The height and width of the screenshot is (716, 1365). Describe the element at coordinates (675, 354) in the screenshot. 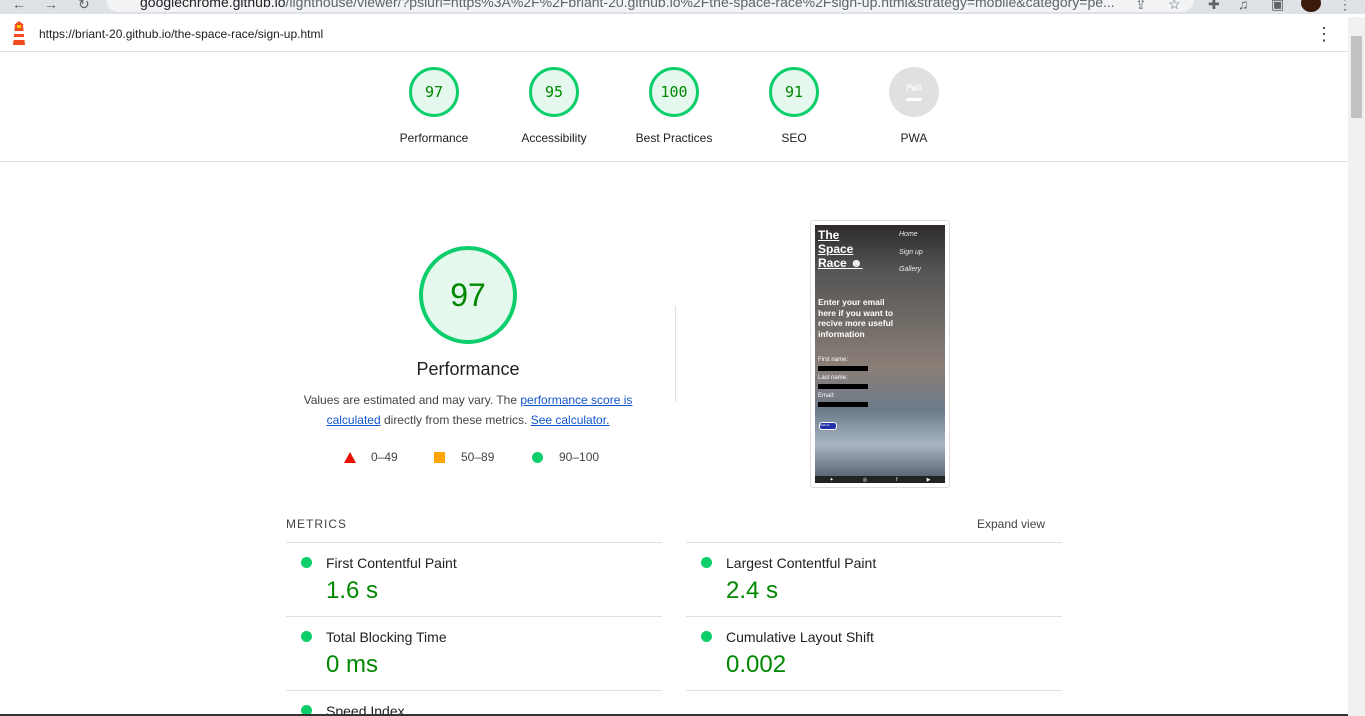

I see `section-divider` at that location.